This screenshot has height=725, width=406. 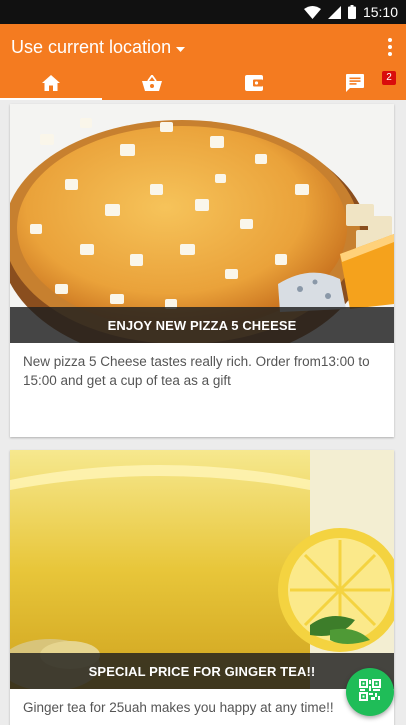 I want to click on dropdown-arrow-icon, so click(x=181, y=47).